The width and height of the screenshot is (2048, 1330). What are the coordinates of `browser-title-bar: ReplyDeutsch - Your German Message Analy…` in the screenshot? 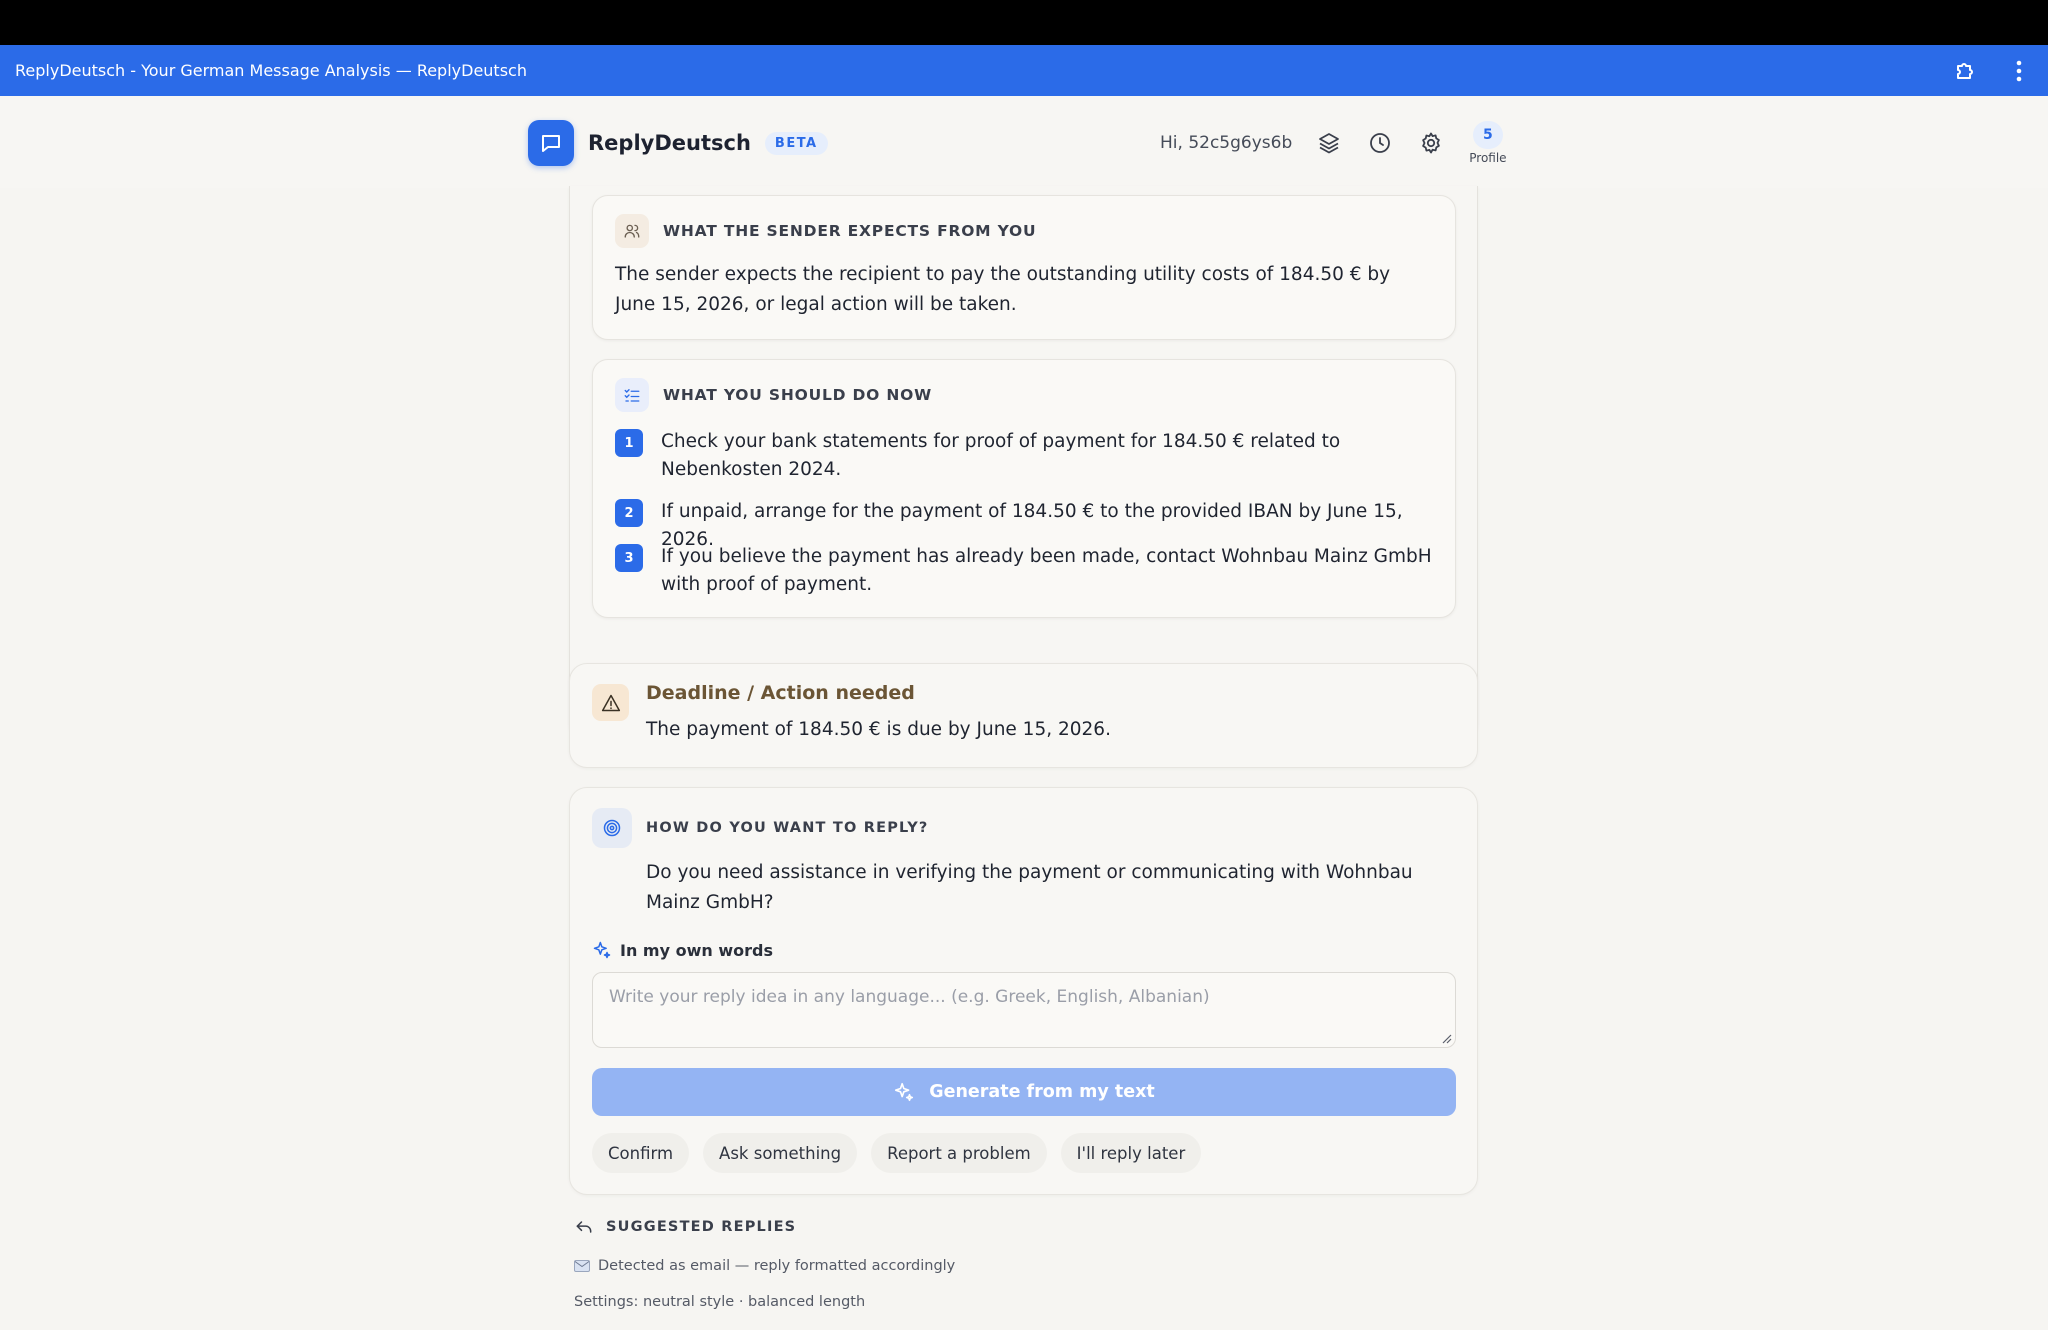 It's located at (1024, 70).